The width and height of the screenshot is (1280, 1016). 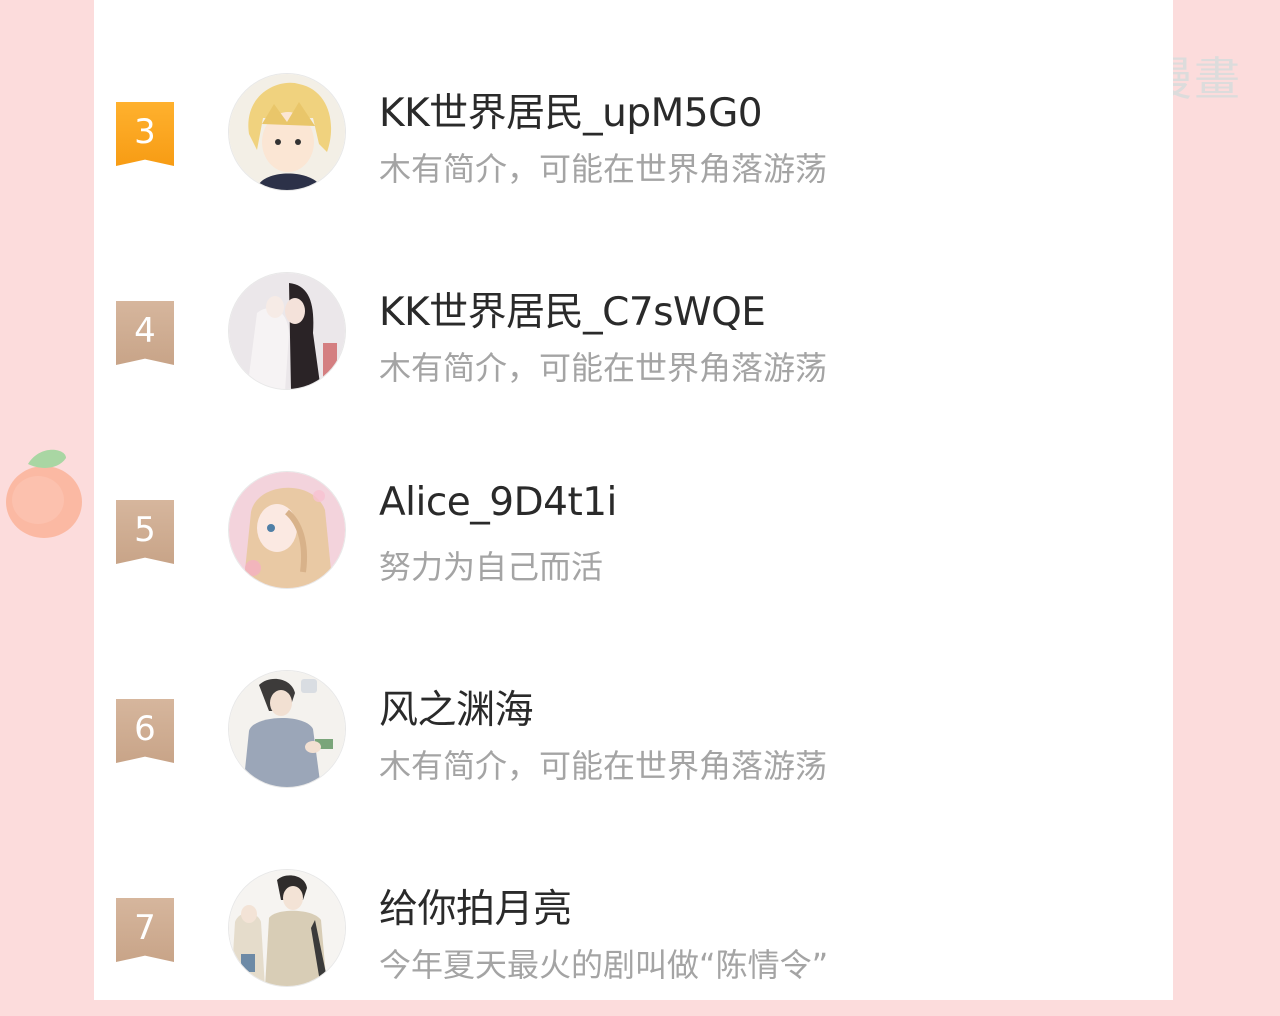 What do you see at coordinates (456, 707) in the screenshot?
I see `user-name: 风之渊海` at bounding box center [456, 707].